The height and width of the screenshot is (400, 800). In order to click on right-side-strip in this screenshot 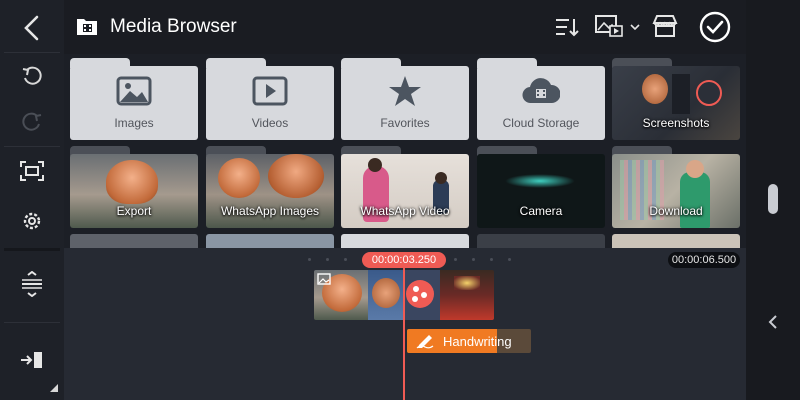, I will do `click(773, 200)`.